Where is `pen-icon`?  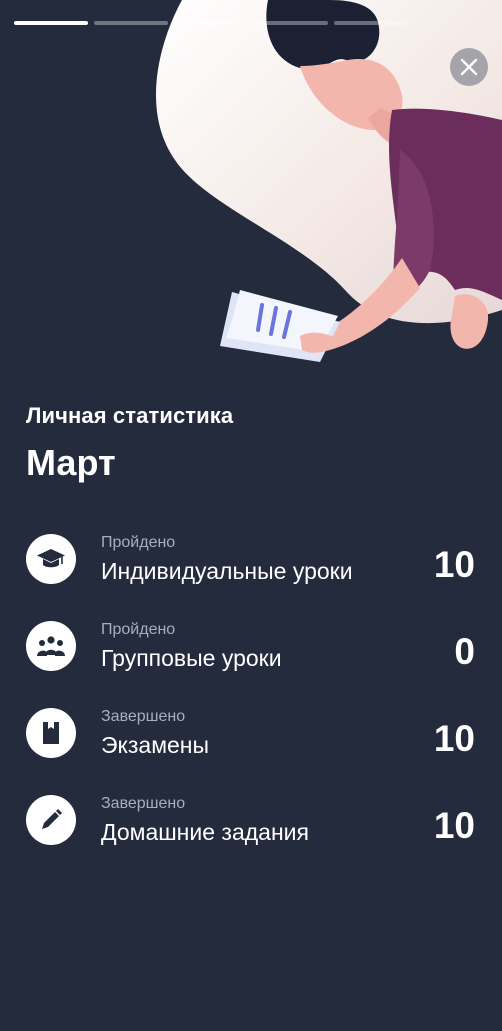
pen-icon is located at coordinates (51, 820).